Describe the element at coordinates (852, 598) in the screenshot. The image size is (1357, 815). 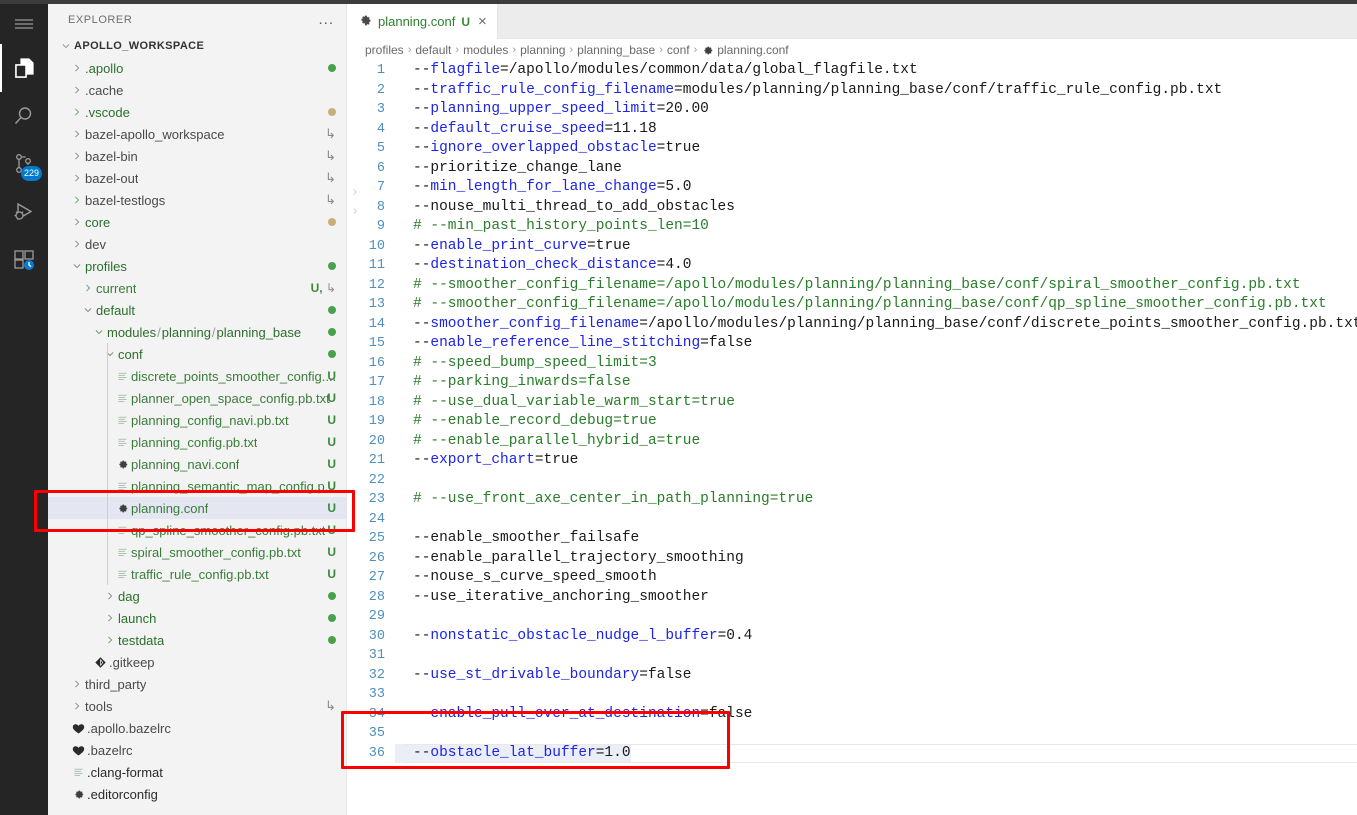
I see `code-line: 28 --use_iterative_anchoring_smoother` at that location.